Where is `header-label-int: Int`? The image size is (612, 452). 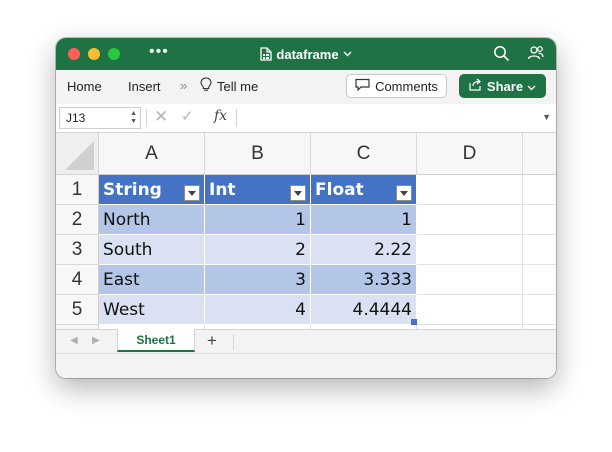 header-label-int: Int is located at coordinates (222, 189).